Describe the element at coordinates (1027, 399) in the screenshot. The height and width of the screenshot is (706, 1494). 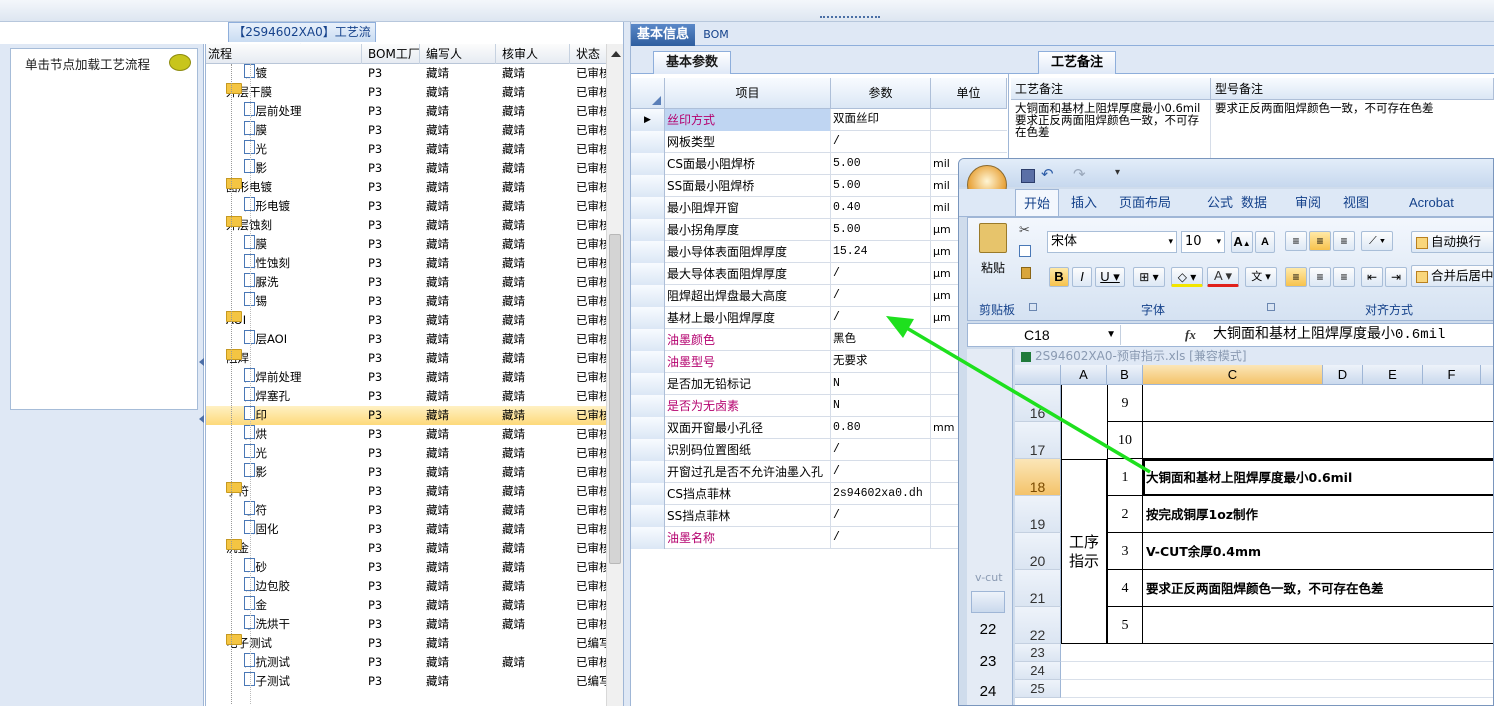
I see `annotation-arrow-line` at that location.